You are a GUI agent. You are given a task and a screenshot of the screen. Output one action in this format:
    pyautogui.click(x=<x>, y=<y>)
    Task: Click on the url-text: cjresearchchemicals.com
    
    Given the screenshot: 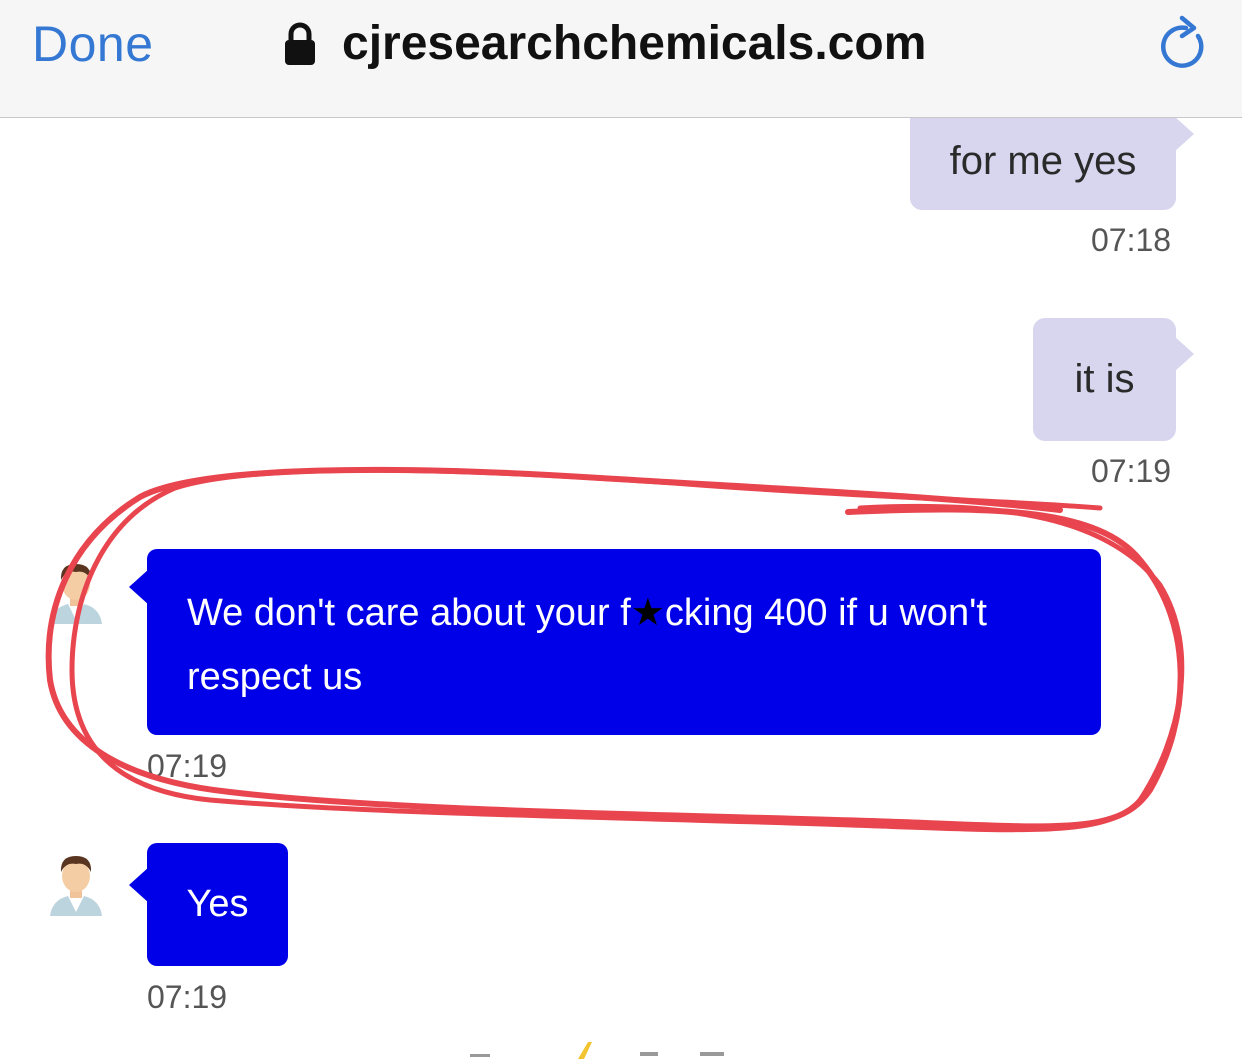 What is the action you would take?
    pyautogui.click(x=634, y=43)
    